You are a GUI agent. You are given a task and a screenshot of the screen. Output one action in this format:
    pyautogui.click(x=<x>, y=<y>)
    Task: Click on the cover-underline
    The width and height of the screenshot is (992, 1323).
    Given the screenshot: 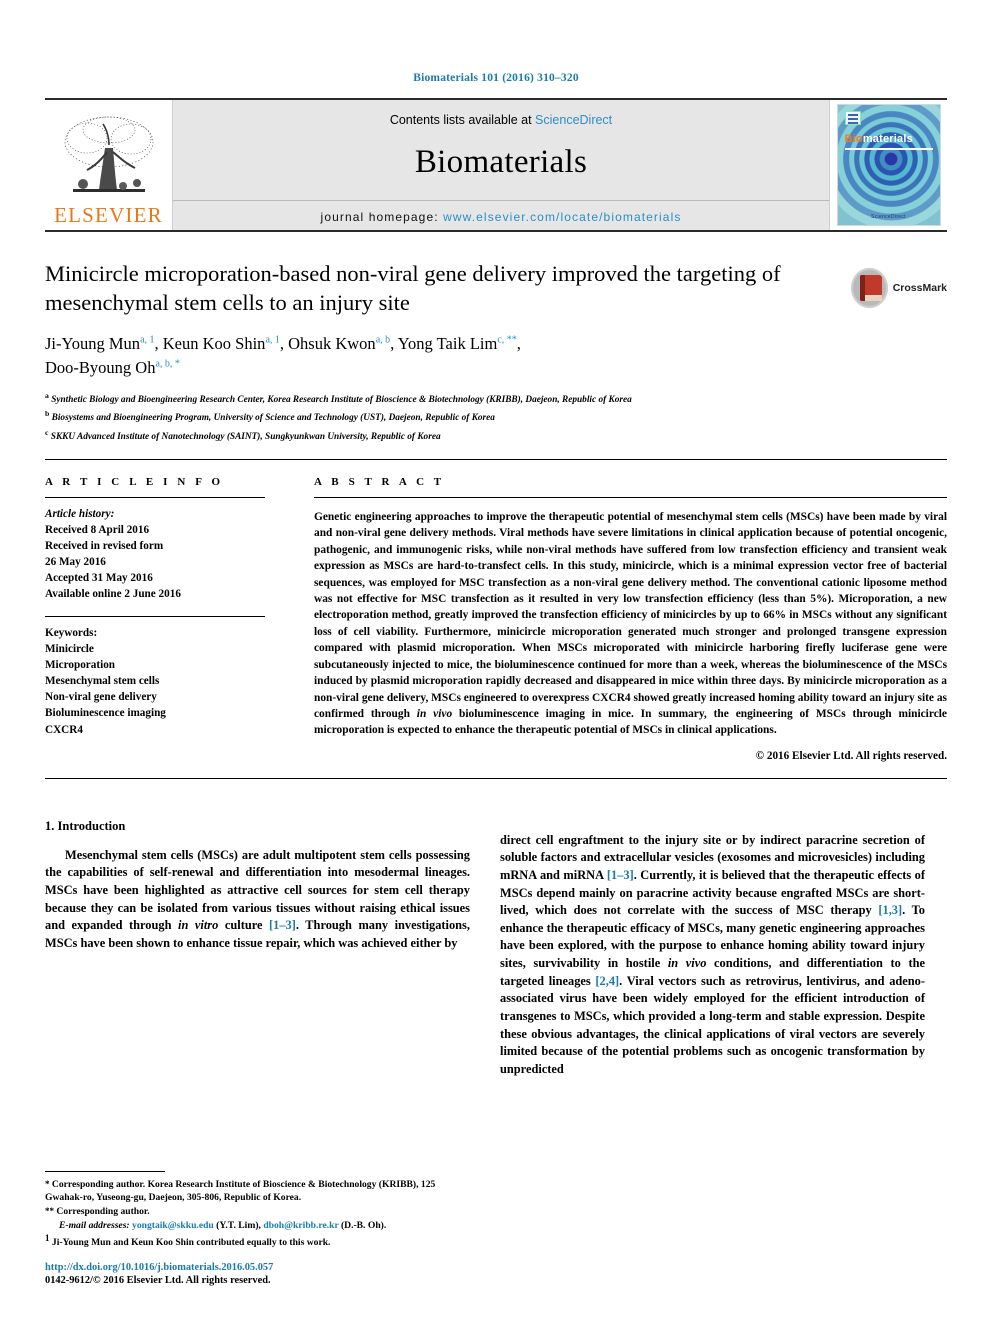 What is the action you would take?
    pyautogui.click(x=888, y=149)
    